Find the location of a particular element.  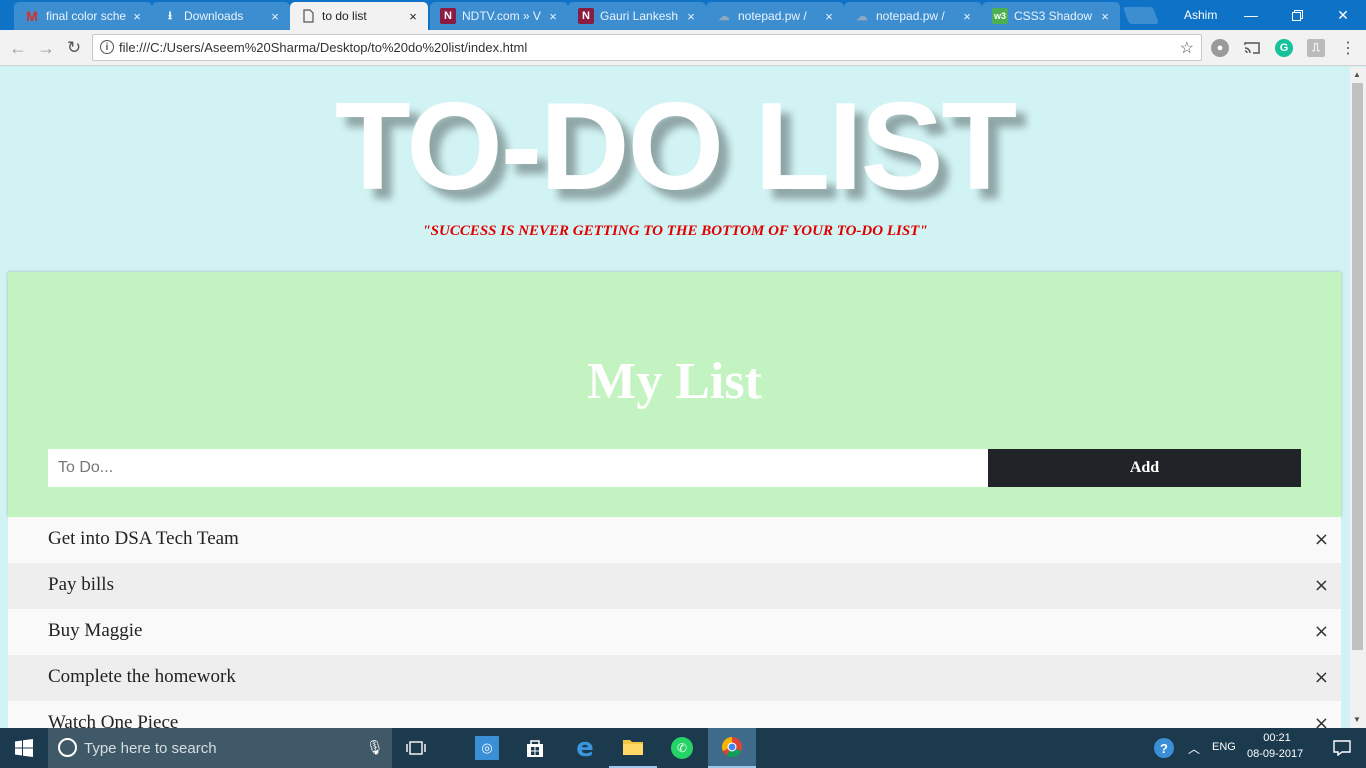

extension-icon: ● is located at coordinates (1220, 48).